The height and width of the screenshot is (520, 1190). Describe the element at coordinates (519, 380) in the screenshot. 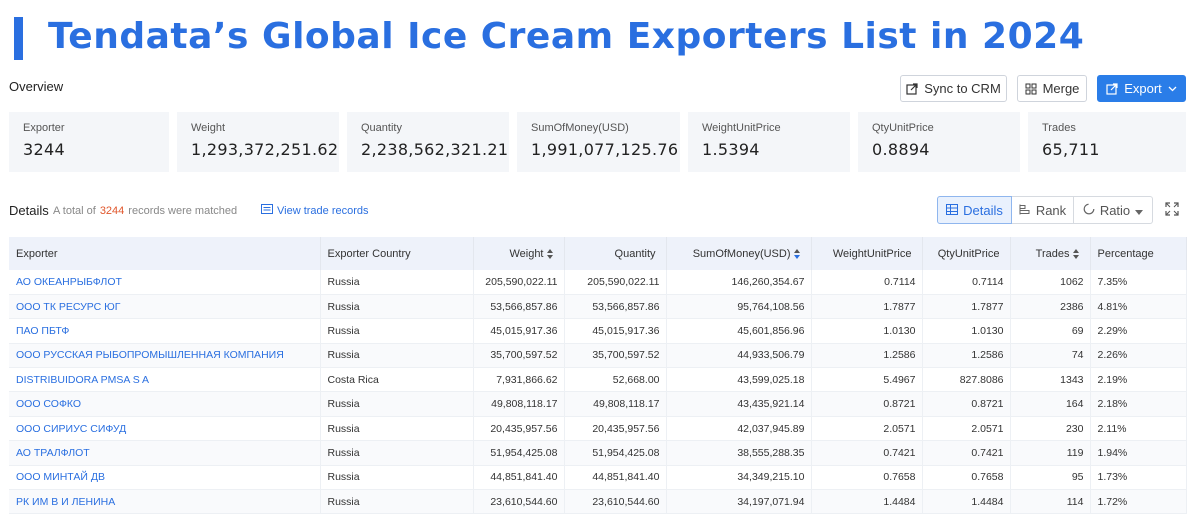

I see `table-cell: 7,931,866.62` at that location.